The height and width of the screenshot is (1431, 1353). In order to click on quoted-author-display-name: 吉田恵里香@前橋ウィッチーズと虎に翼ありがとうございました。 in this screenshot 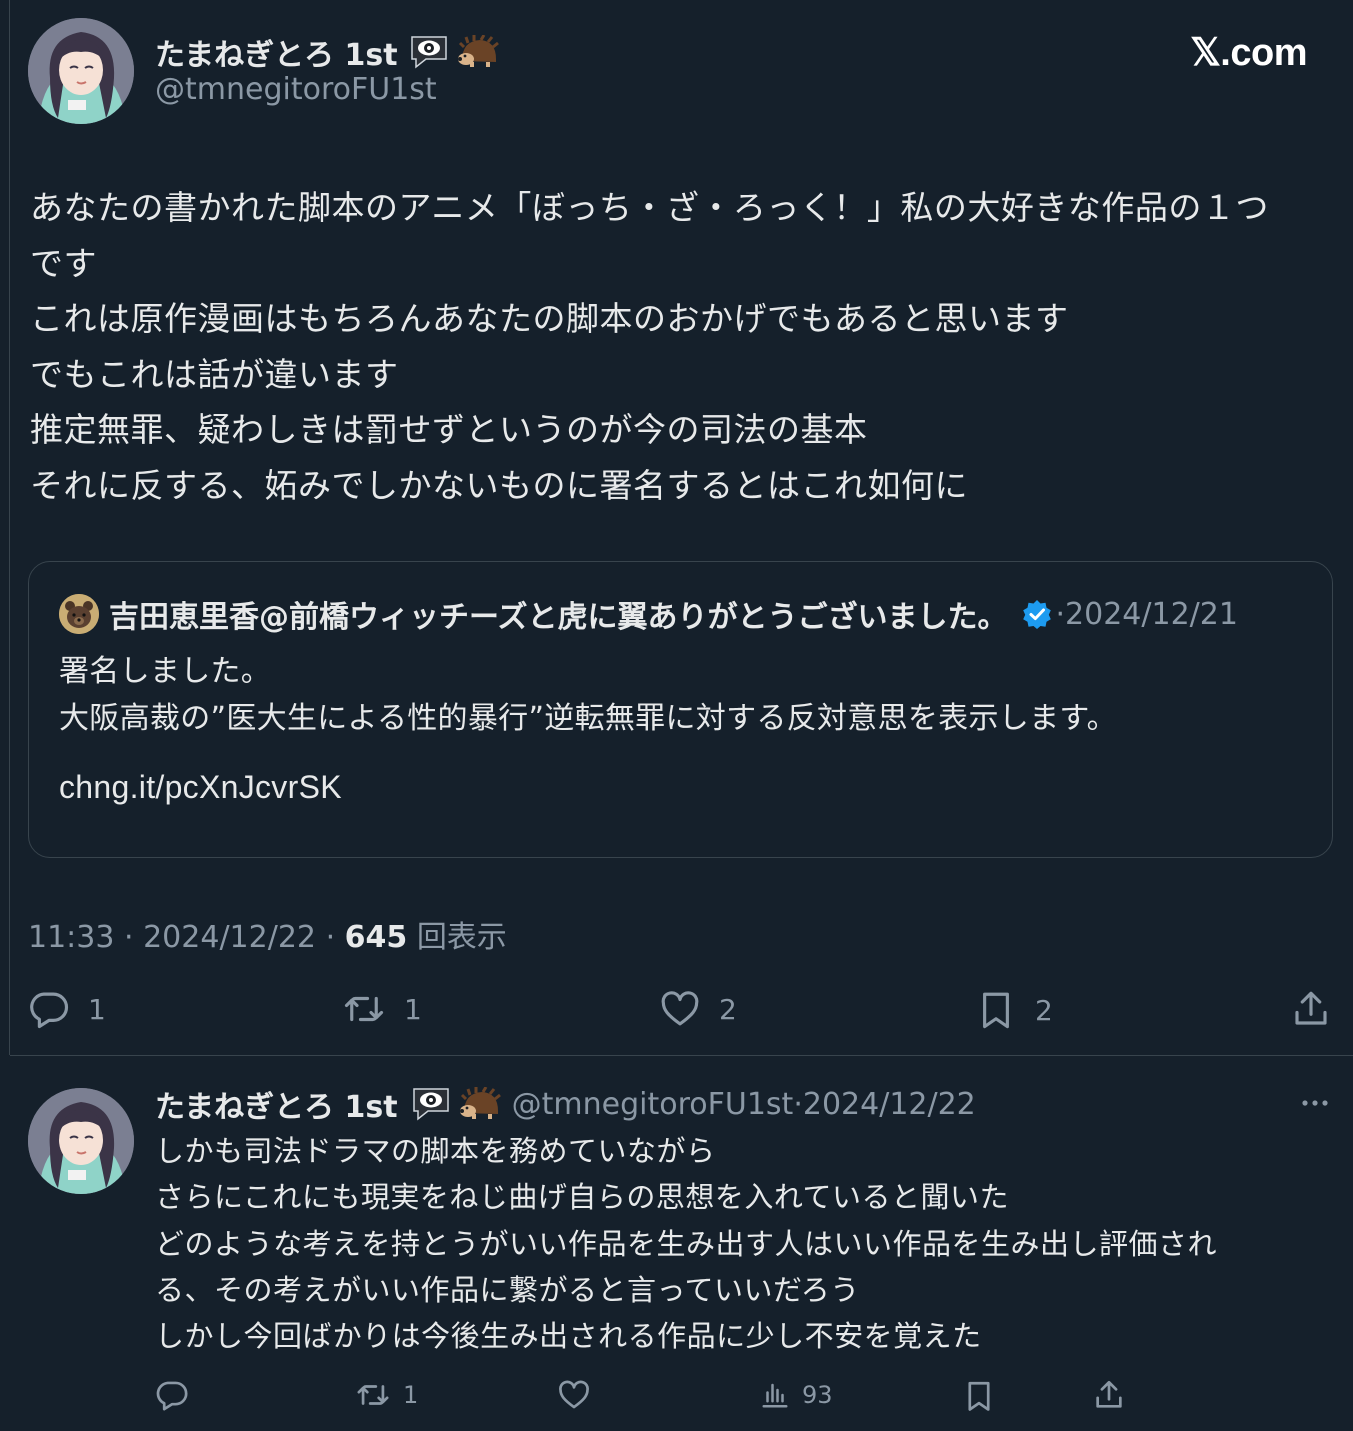, I will do `click(558, 617)`.